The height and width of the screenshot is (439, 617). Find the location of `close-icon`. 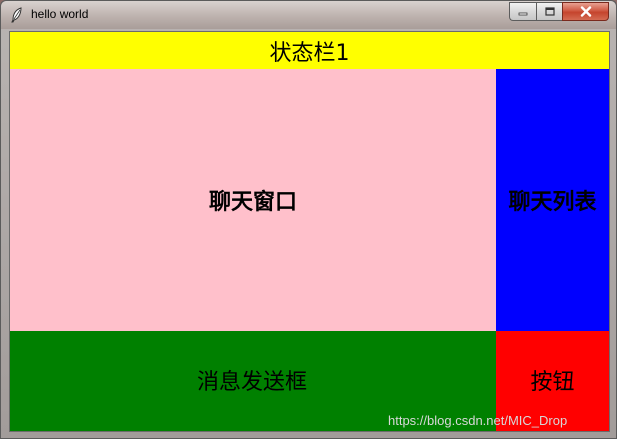

close-icon is located at coordinates (585, 11).